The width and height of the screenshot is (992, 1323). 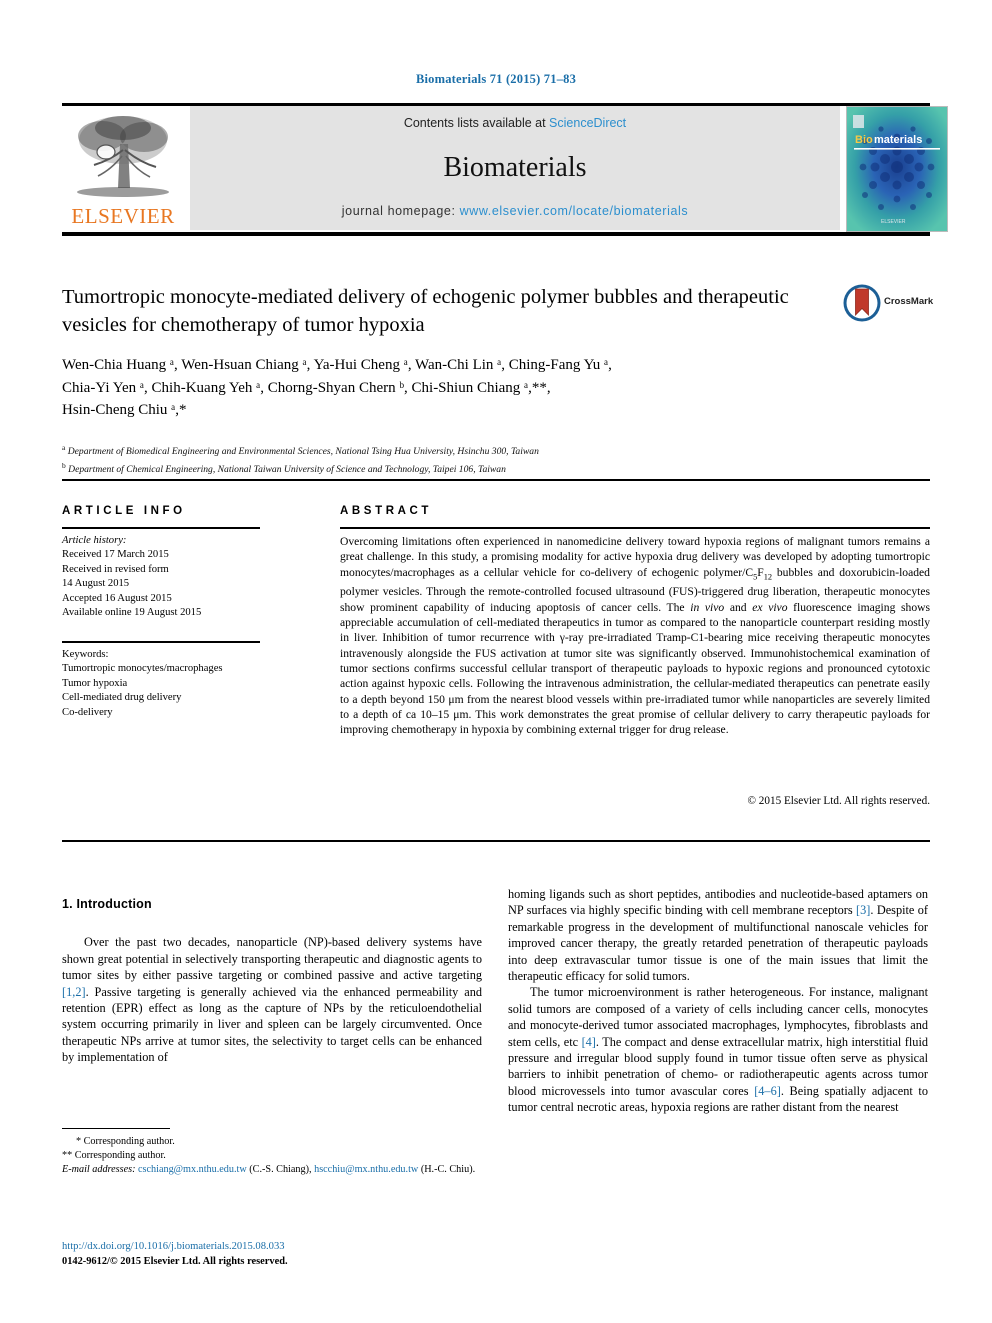 What do you see at coordinates (496, 841) in the screenshot?
I see `body-divider-rule` at bounding box center [496, 841].